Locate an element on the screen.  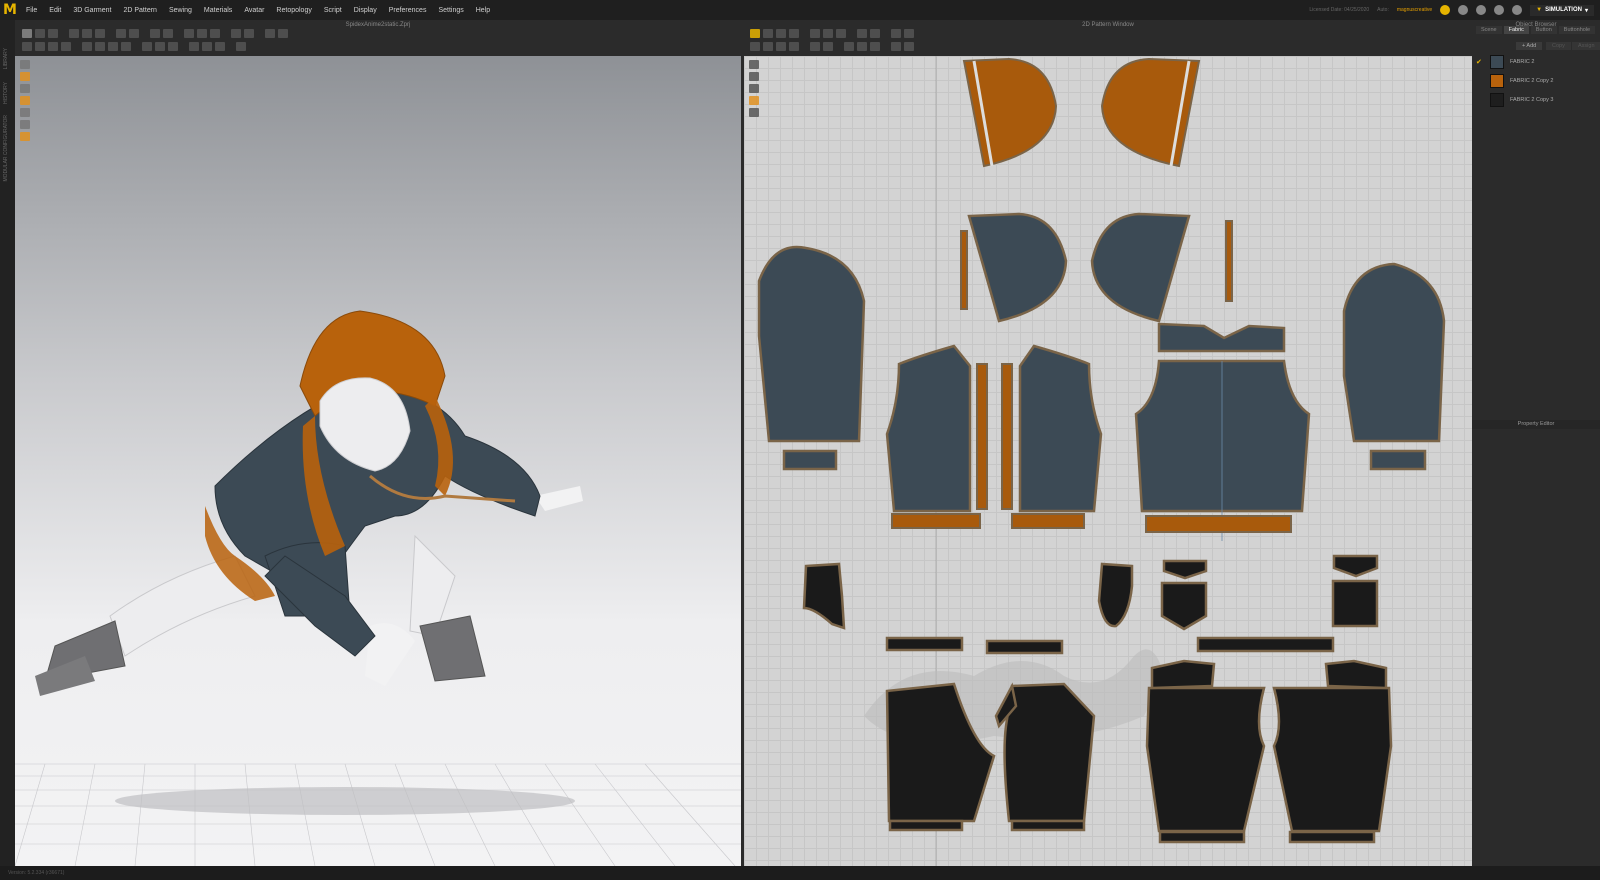
simulate-icon is located at coordinates (27, 33).